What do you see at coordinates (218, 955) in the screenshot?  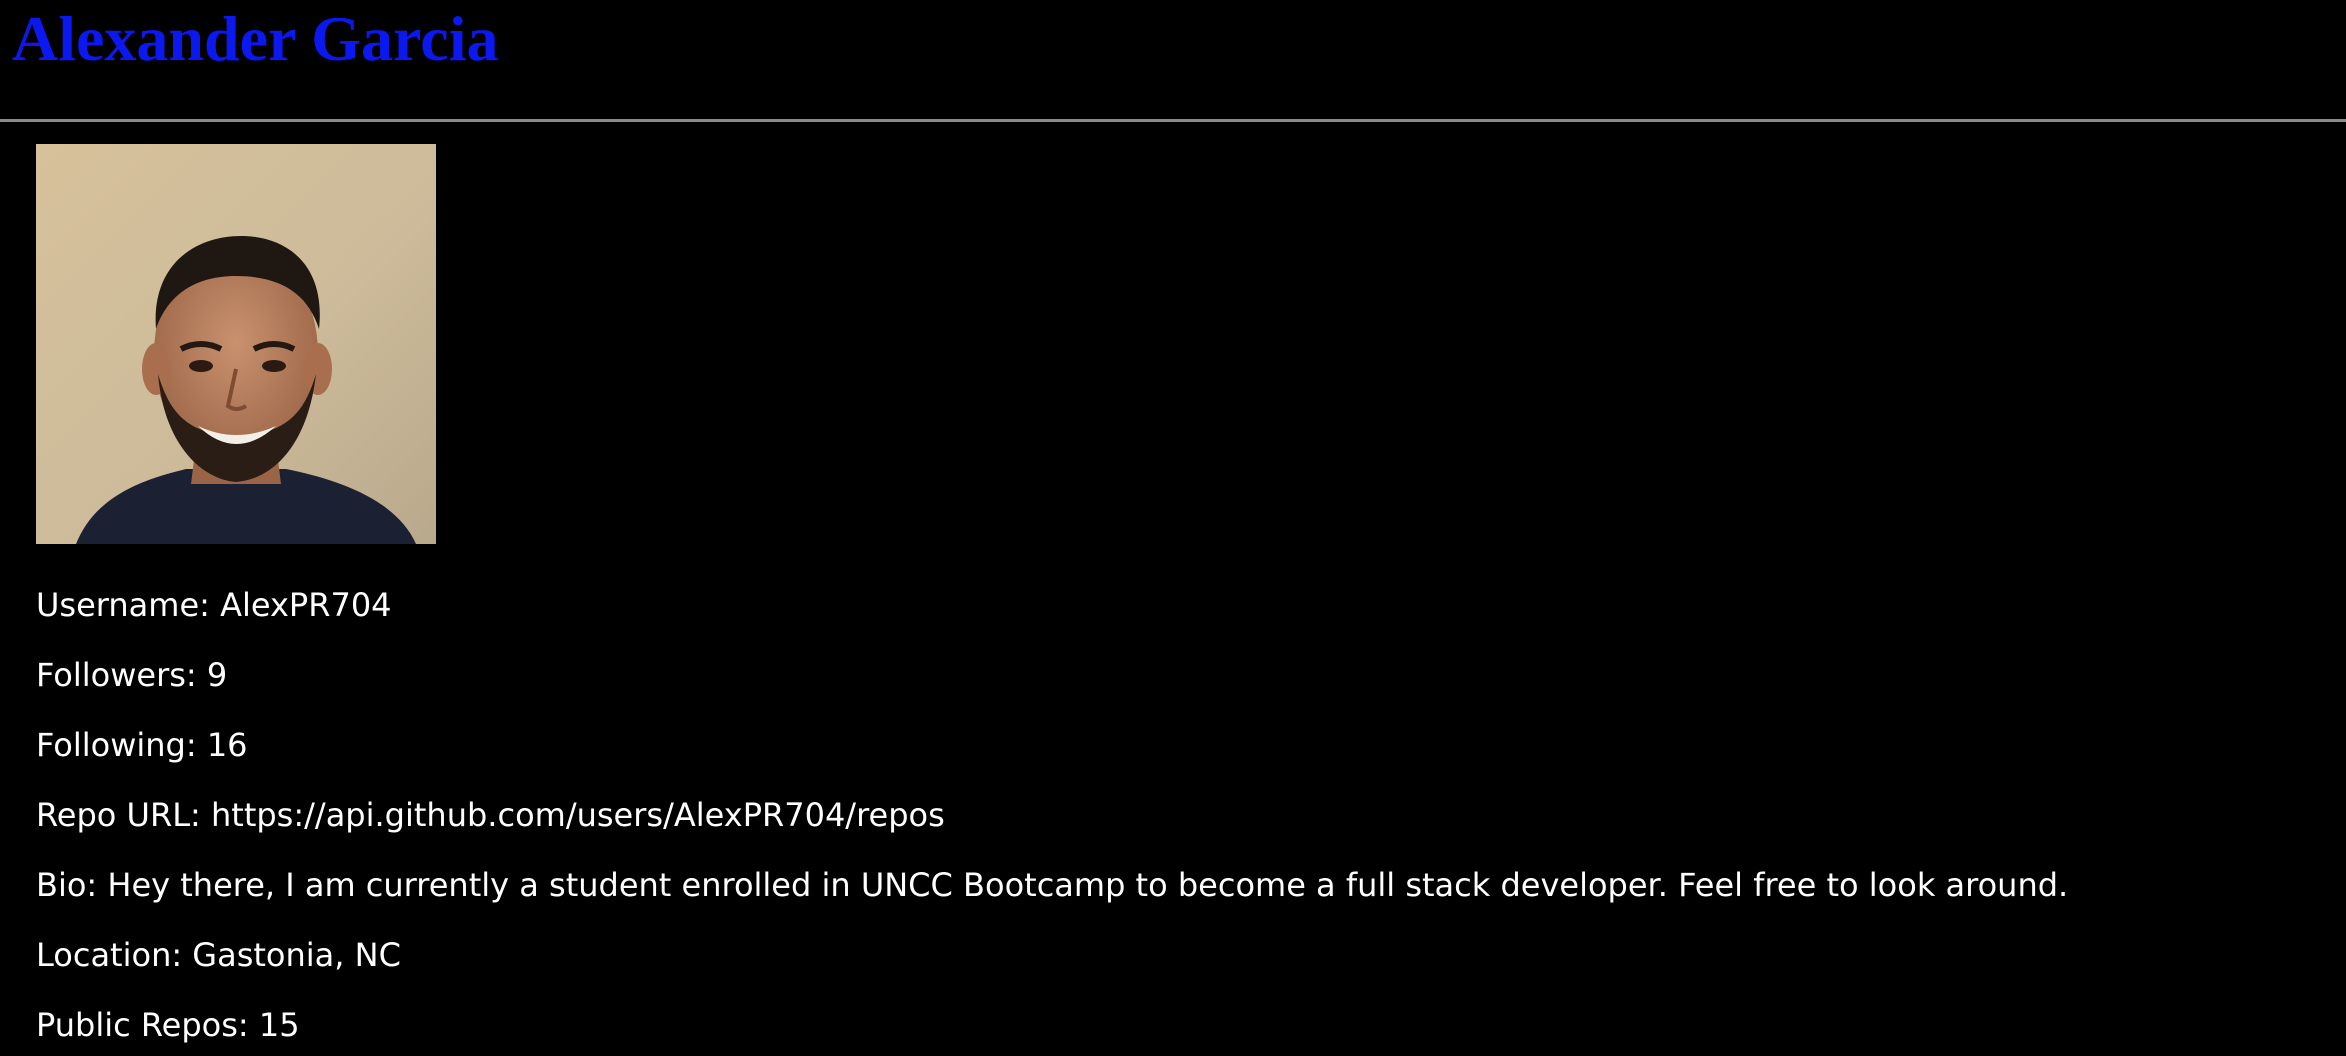 I see `location-text: Location: Gastonia, NC` at bounding box center [218, 955].